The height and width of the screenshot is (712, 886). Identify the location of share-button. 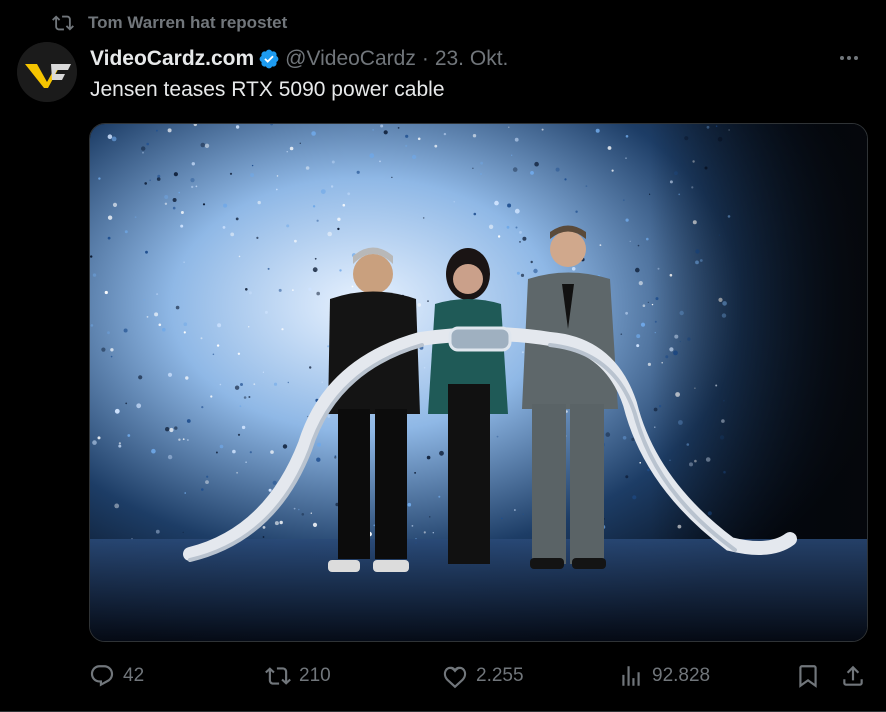
(853, 676).